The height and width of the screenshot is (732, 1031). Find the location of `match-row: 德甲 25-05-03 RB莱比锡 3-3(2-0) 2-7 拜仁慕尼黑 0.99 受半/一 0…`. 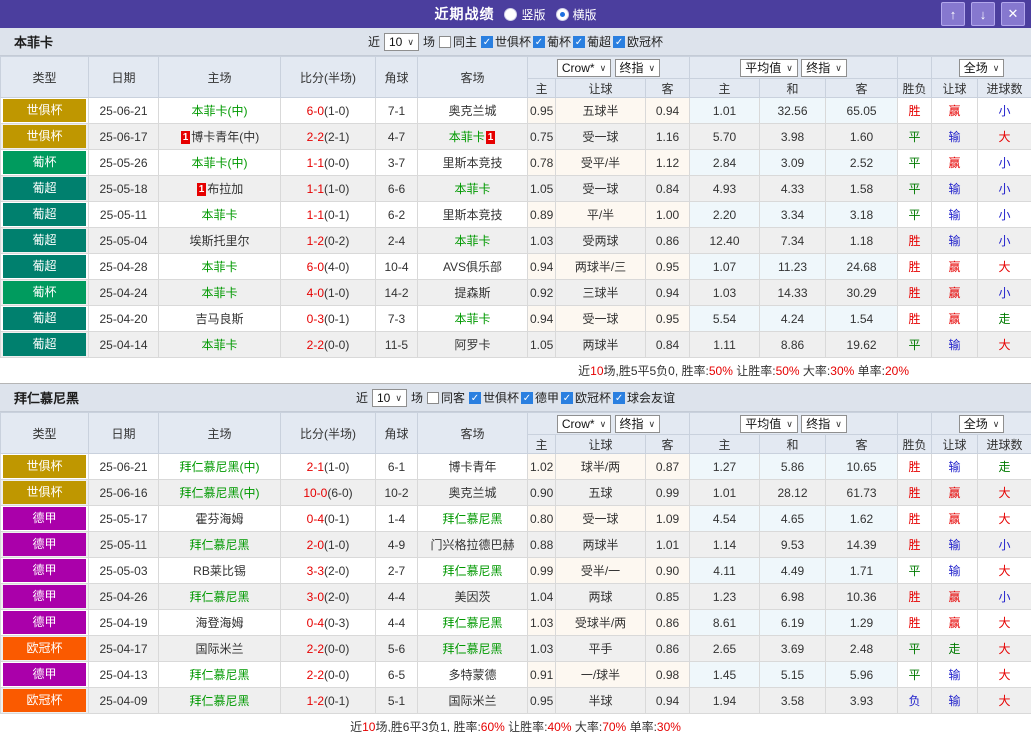

match-row: 德甲 25-05-03 RB莱比锡 3-3(2-0) 2-7 拜仁慕尼黑 0.99 受半/一 0… is located at coordinates (515, 570).